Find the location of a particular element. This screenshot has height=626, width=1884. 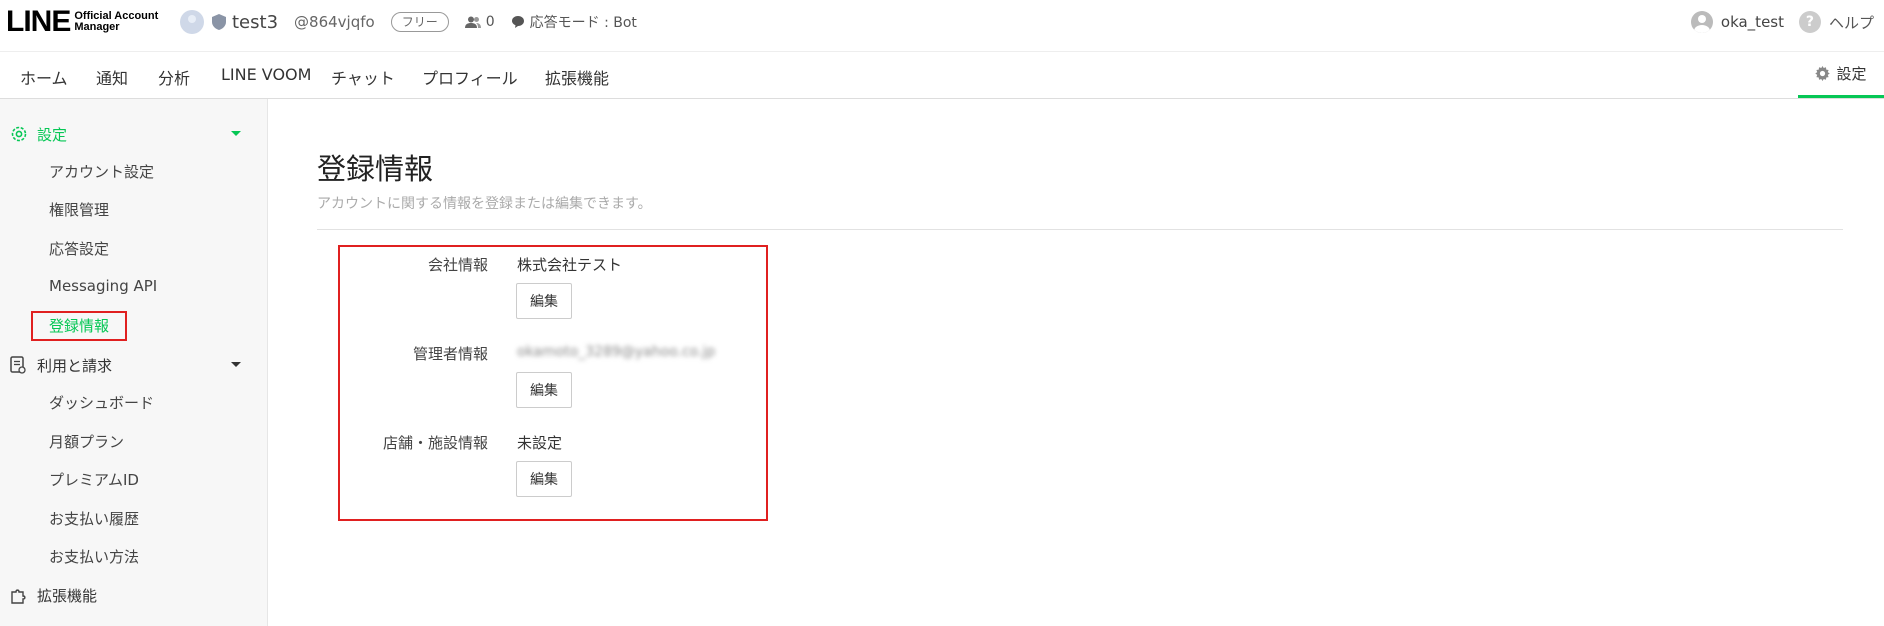

tab-analytics: 分析 is located at coordinates (174, 77).